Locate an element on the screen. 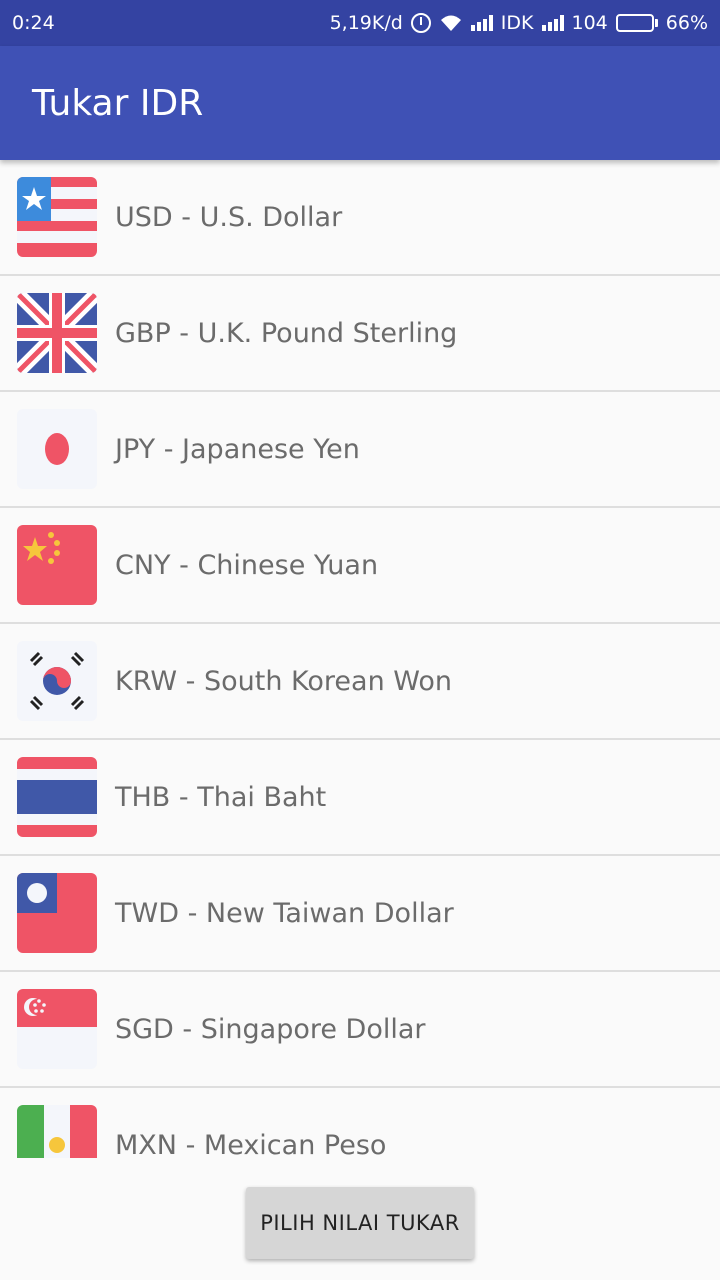  list-item-gbp: GBP - U.K. Pound Sterling is located at coordinates (360, 334).